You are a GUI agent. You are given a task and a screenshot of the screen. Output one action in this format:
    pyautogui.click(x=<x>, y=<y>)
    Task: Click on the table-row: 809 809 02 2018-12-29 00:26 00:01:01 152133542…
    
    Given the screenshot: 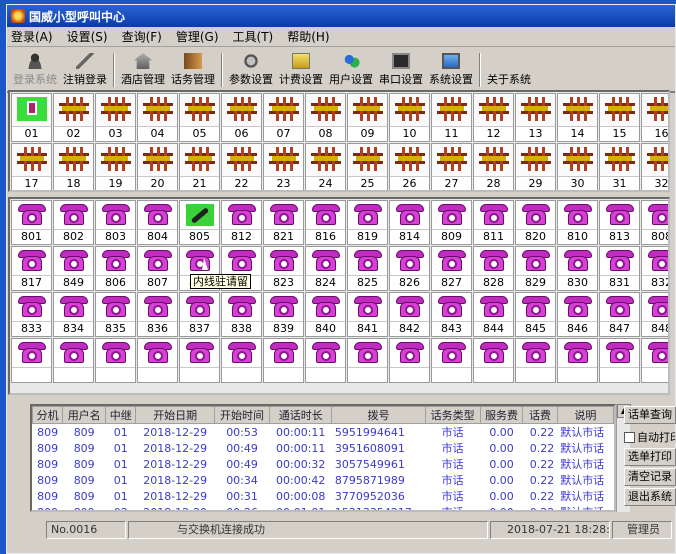 What is the action you would take?
    pyautogui.click(x=323, y=507)
    